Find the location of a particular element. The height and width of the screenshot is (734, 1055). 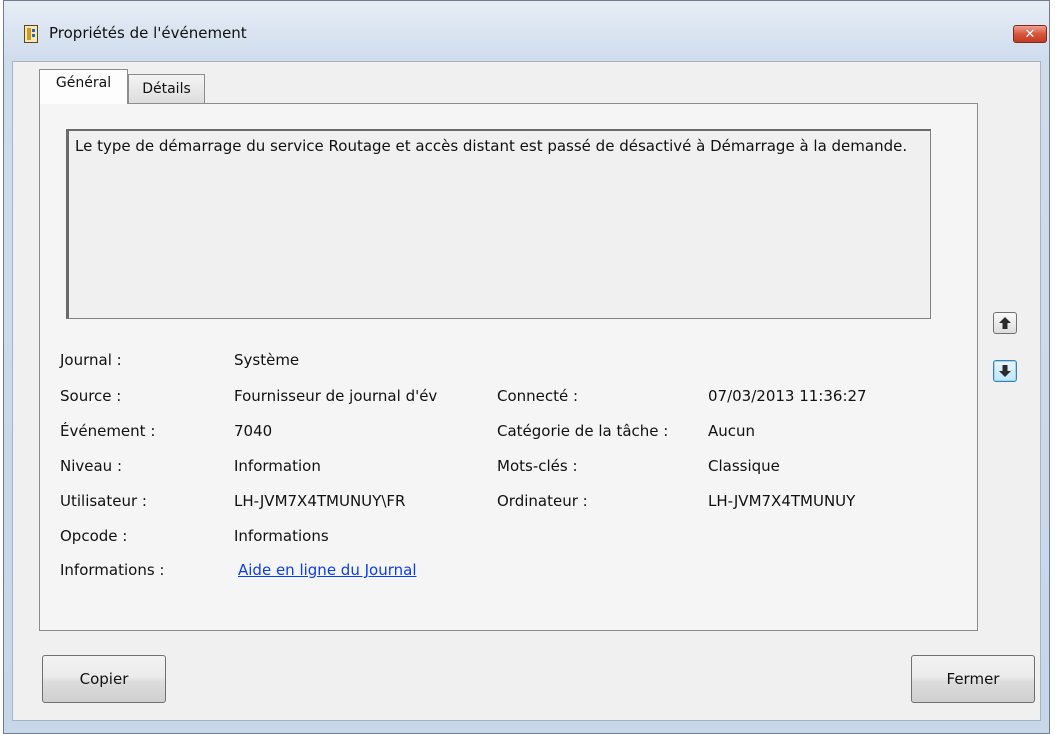

task-category-value: Aucun is located at coordinates (731, 431).